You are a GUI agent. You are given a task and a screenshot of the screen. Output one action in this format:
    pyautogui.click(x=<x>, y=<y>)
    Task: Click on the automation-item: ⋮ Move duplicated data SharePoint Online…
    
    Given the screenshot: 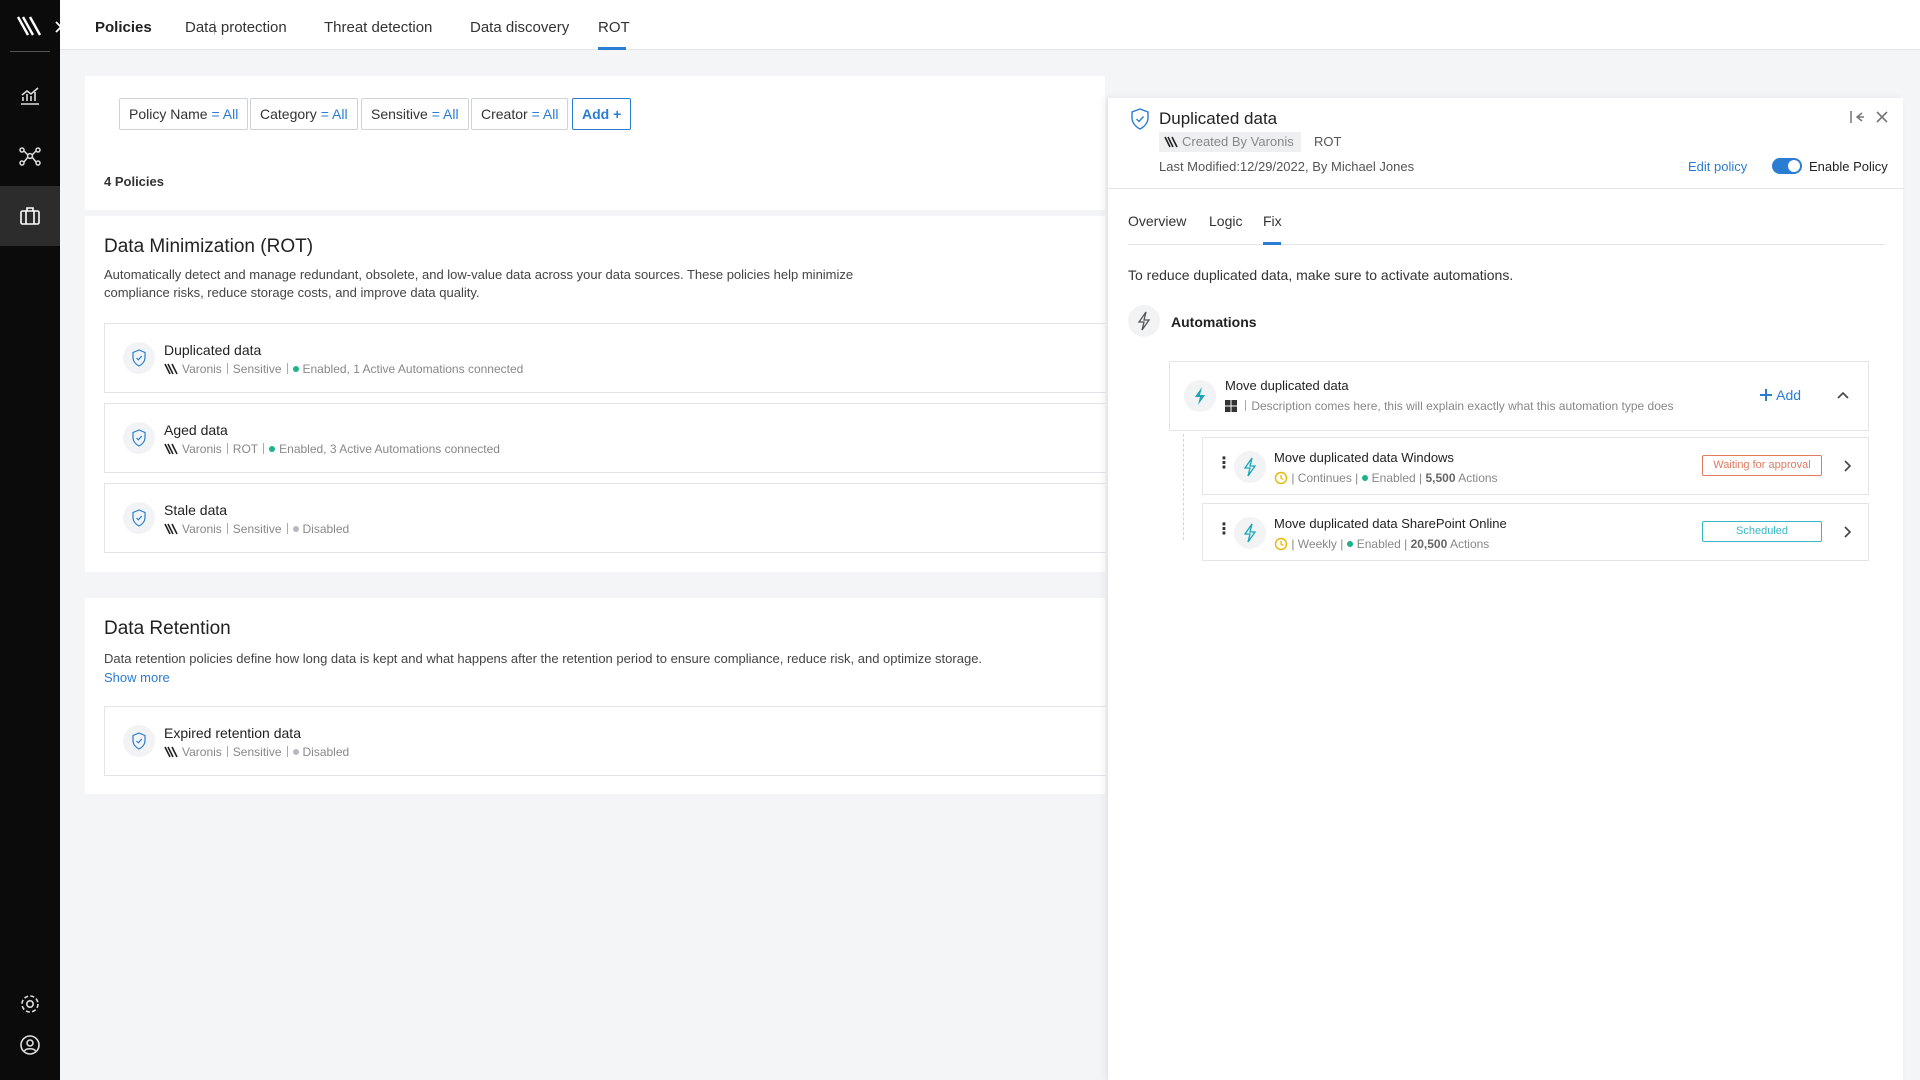 What is the action you would take?
    pyautogui.click(x=1535, y=532)
    